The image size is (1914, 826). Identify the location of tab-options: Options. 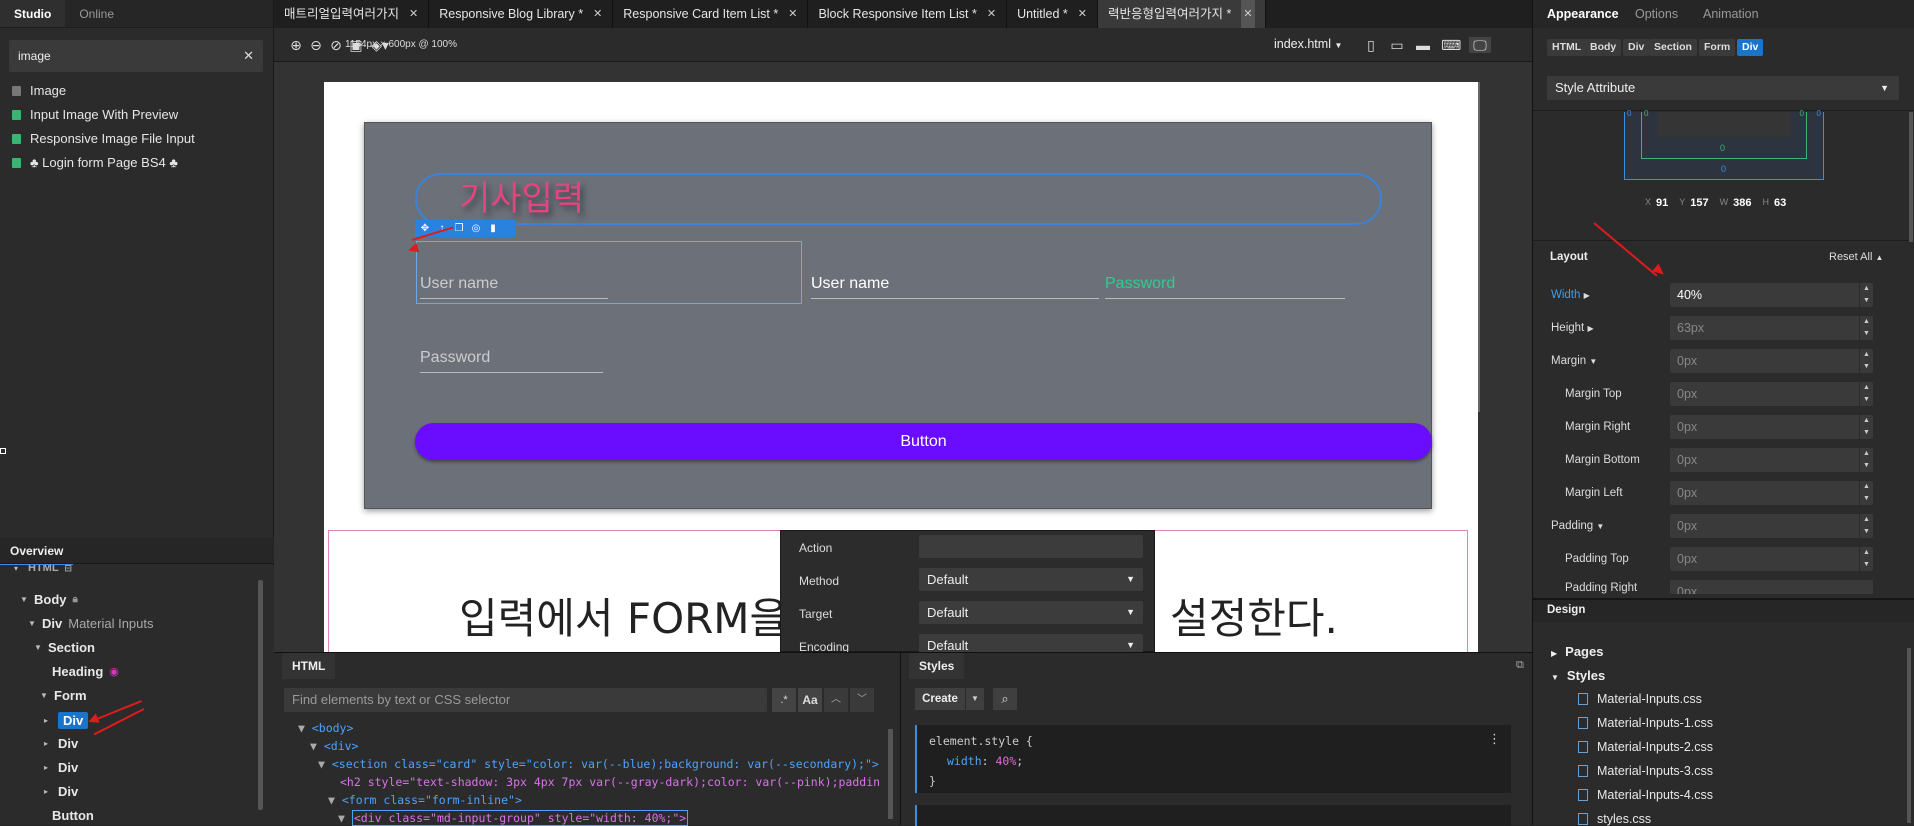
(1656, 14).